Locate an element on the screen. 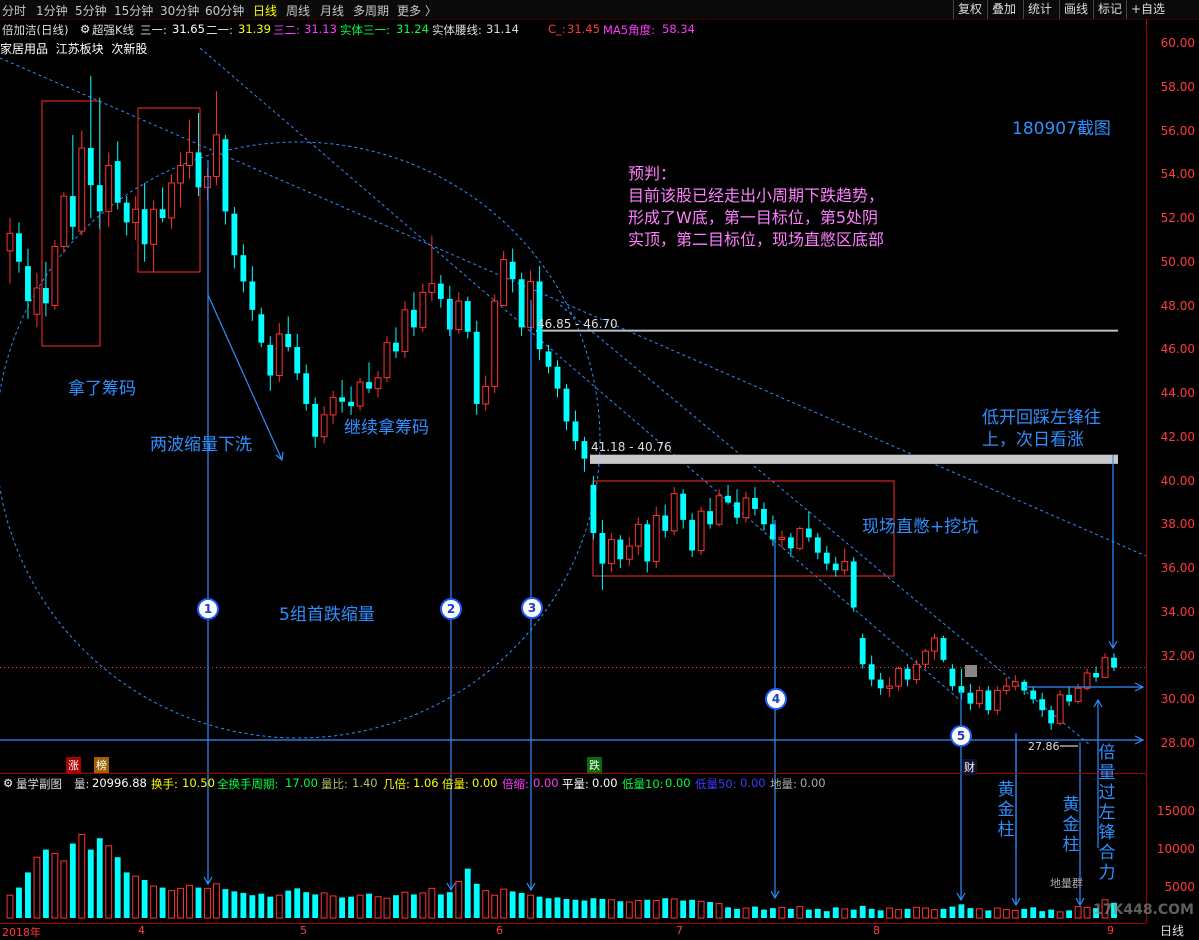 Image resolution: width=1199 pixels, height=940 pixels. ranking-flag: 榜 is located at coordinates (101, 765).